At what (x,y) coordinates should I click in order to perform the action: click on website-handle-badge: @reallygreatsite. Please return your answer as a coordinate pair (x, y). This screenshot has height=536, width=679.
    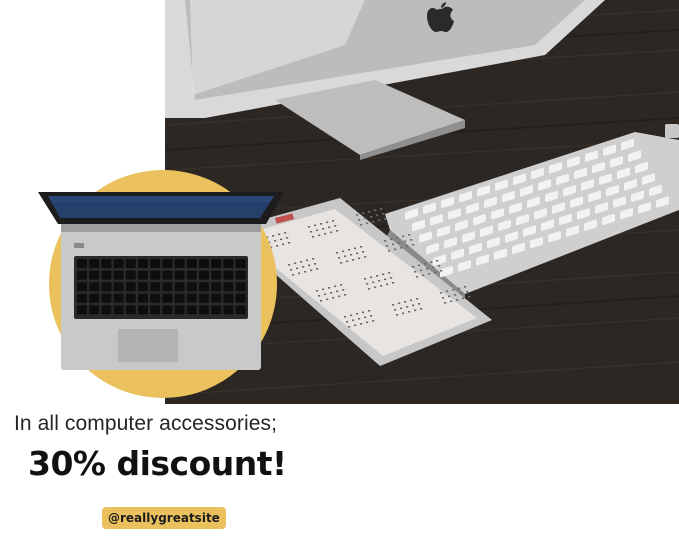
    Looking at the image, I should click on (164, 518).